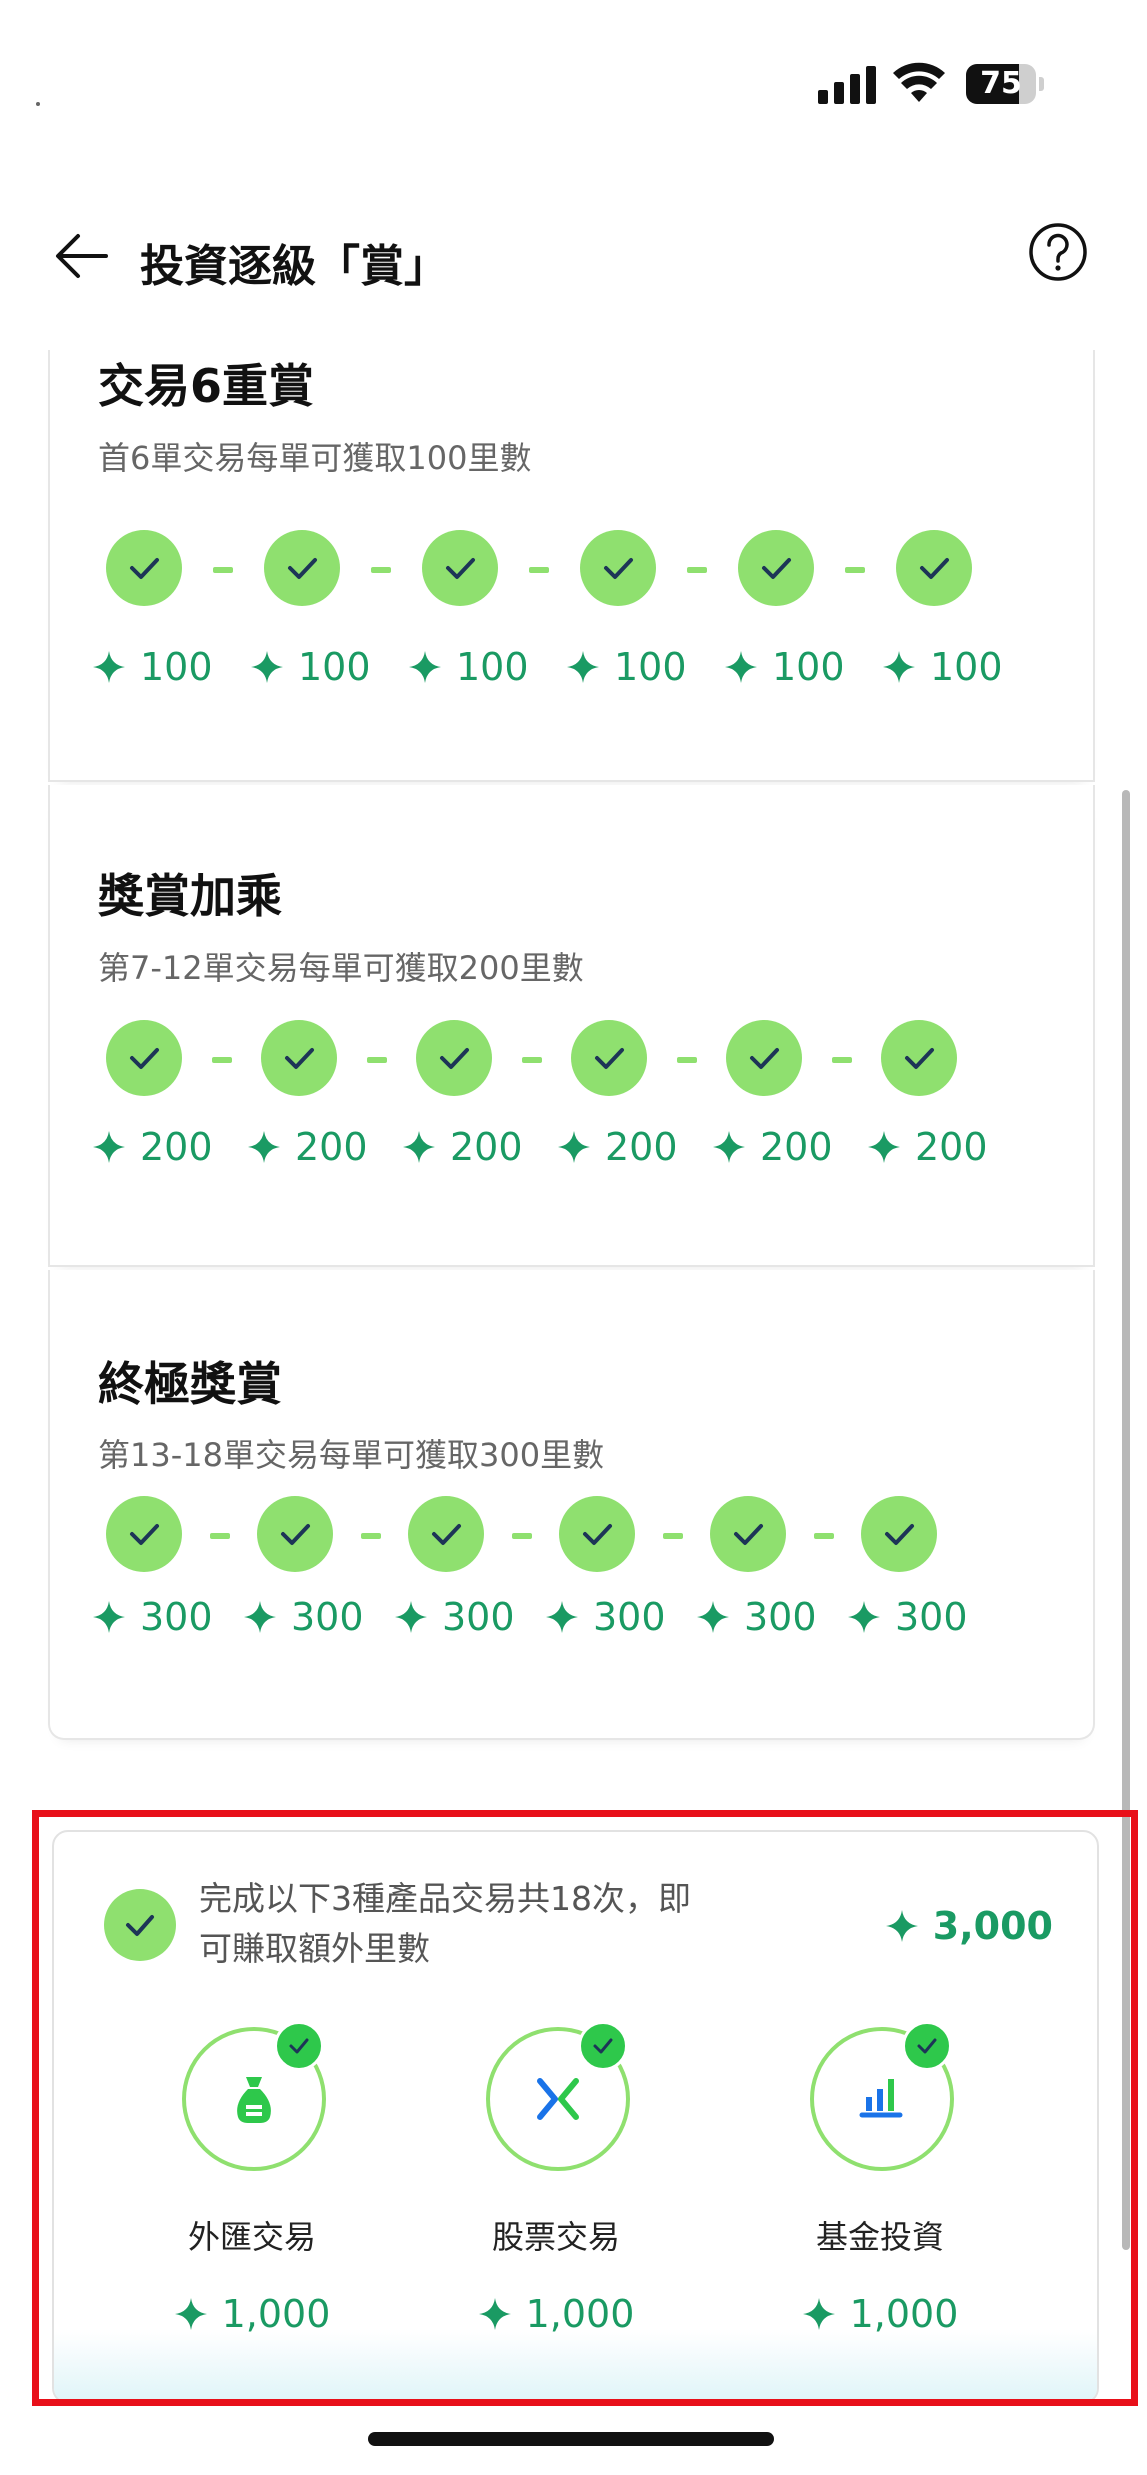  What do you see at coordinates (847, 84) in the screenshot?
I see `cellular-signal-icon` at bounding box center [847, 84].